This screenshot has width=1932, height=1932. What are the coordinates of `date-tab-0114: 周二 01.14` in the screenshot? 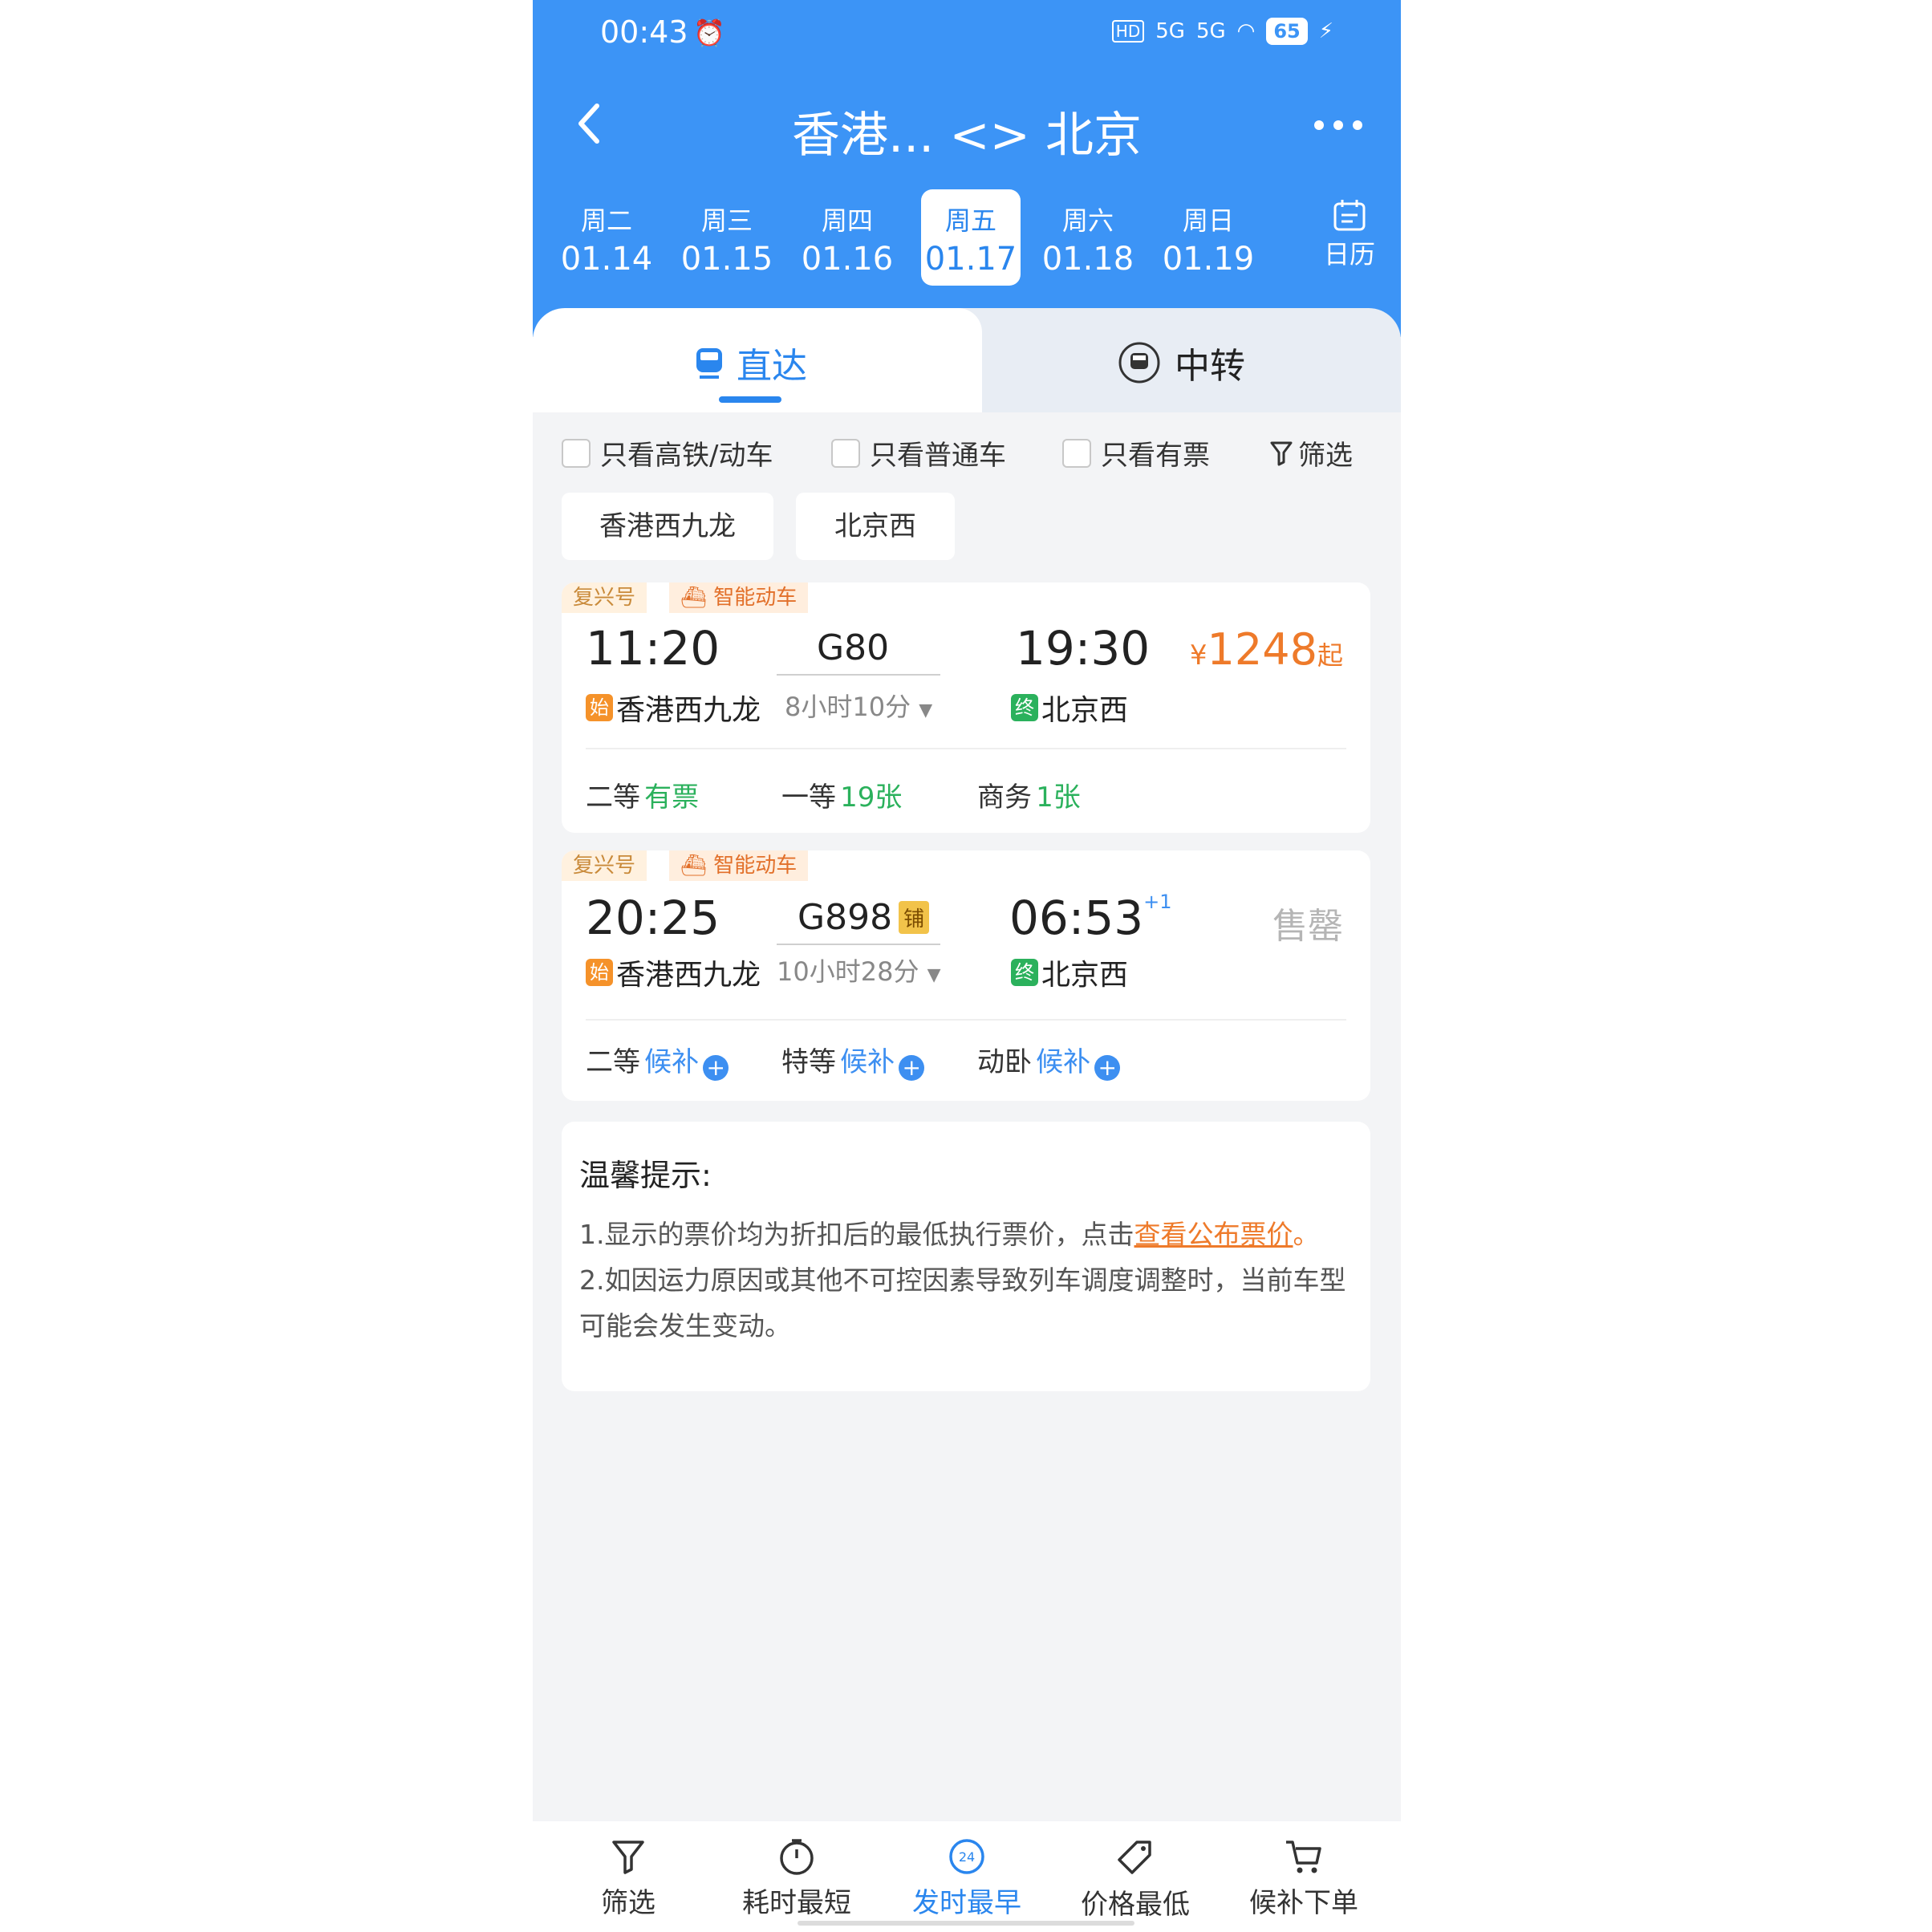 It's located at (606, 237).